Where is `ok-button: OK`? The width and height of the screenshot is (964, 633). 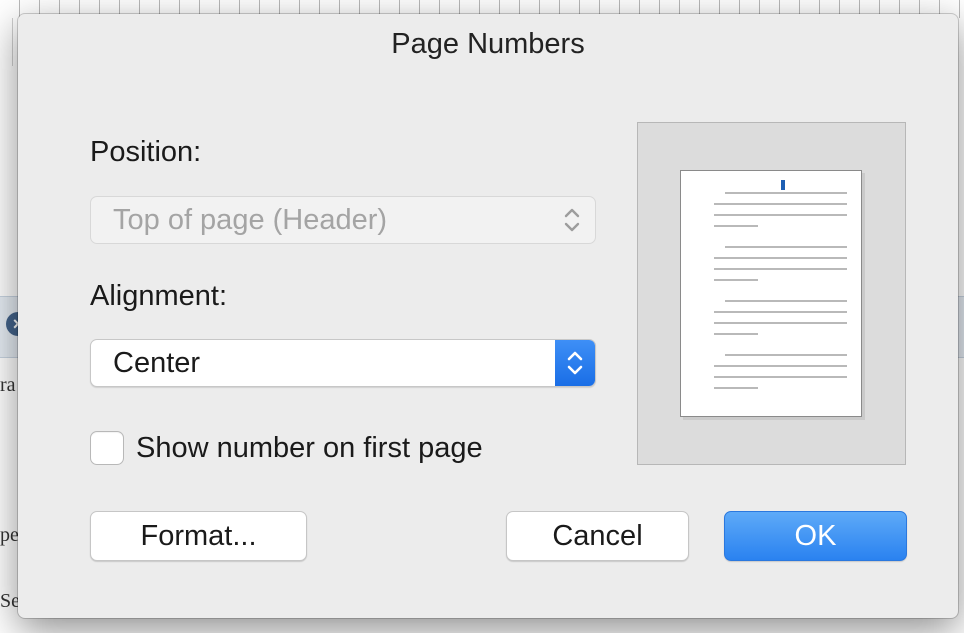 ok-button: OK is located at coordinates (815, 536).